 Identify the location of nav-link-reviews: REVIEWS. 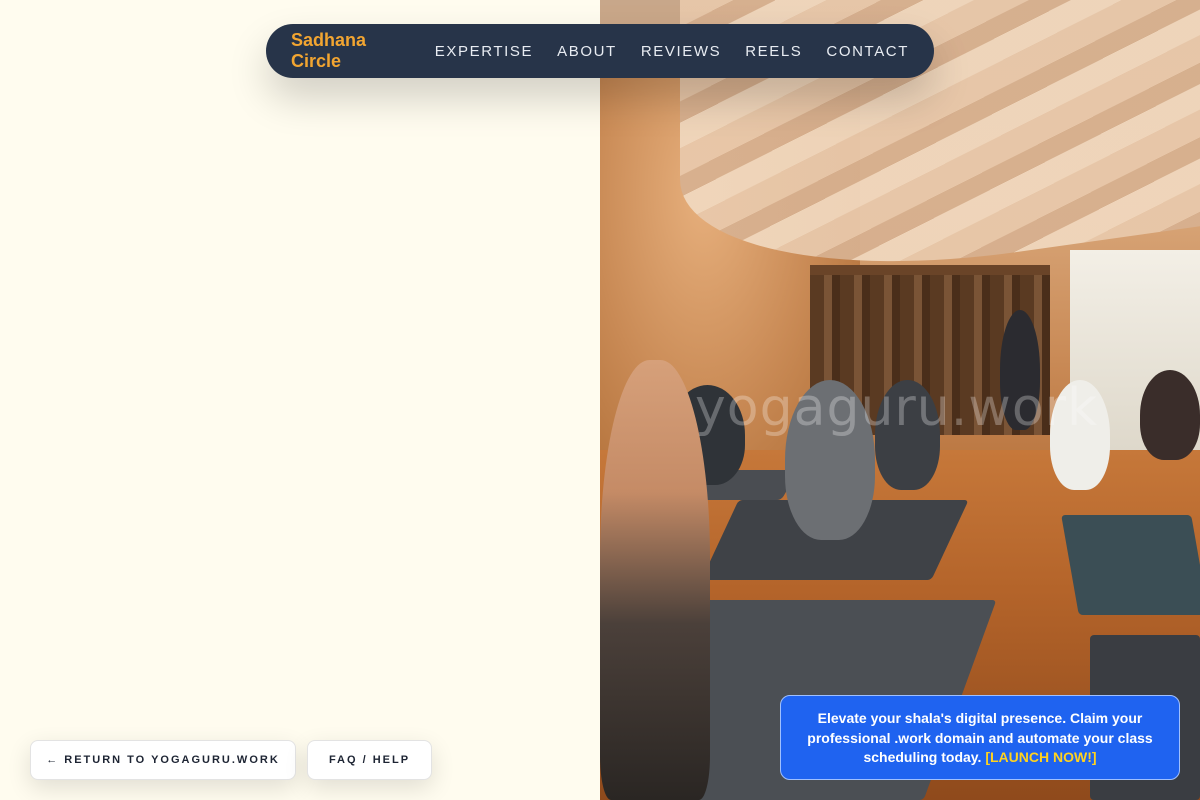
(681, 51).